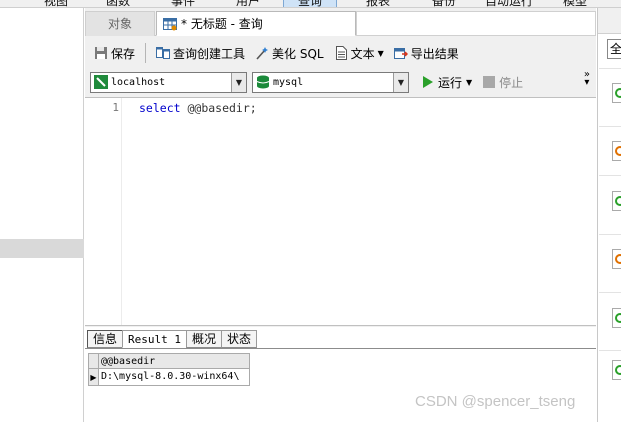  What do you see at coordinates (138, 82) in the screenshot?
I see `connection-value: localhost` at bounding box center [138, 82].